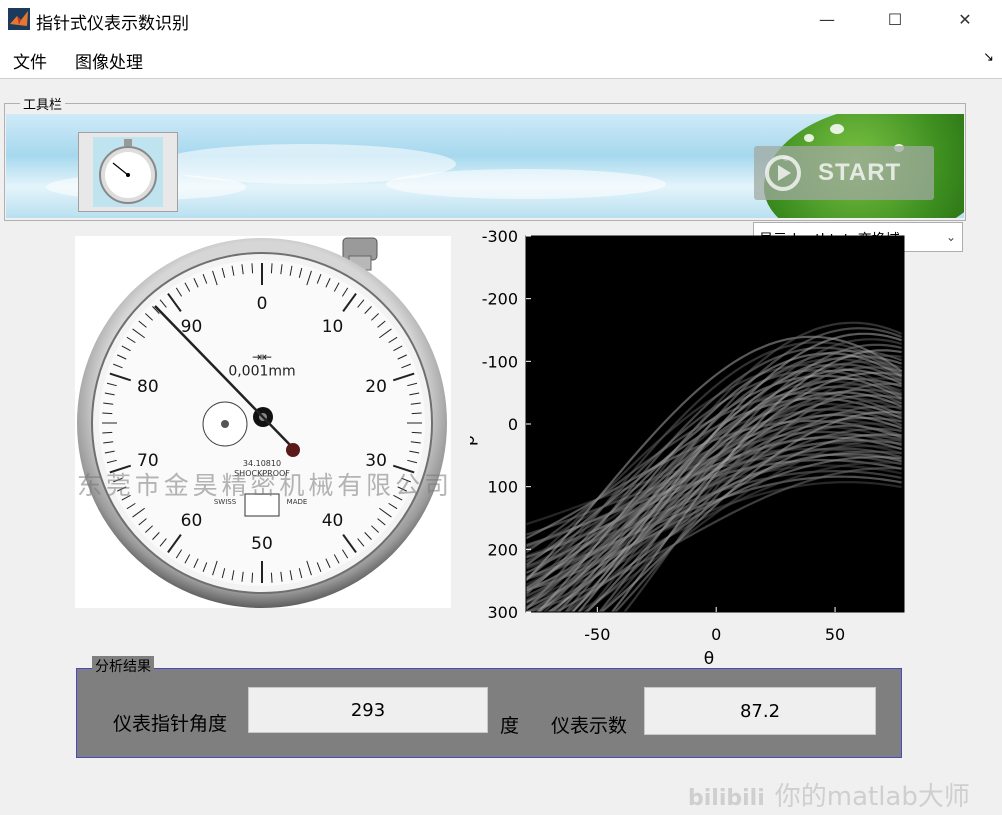 This screenshot has width=1002, height=815. What do you see at coordinates (501, 58) in the screenshot?
I see `menu-bar: 文件 图像处理 ↘` at bounding box center [501, 58].